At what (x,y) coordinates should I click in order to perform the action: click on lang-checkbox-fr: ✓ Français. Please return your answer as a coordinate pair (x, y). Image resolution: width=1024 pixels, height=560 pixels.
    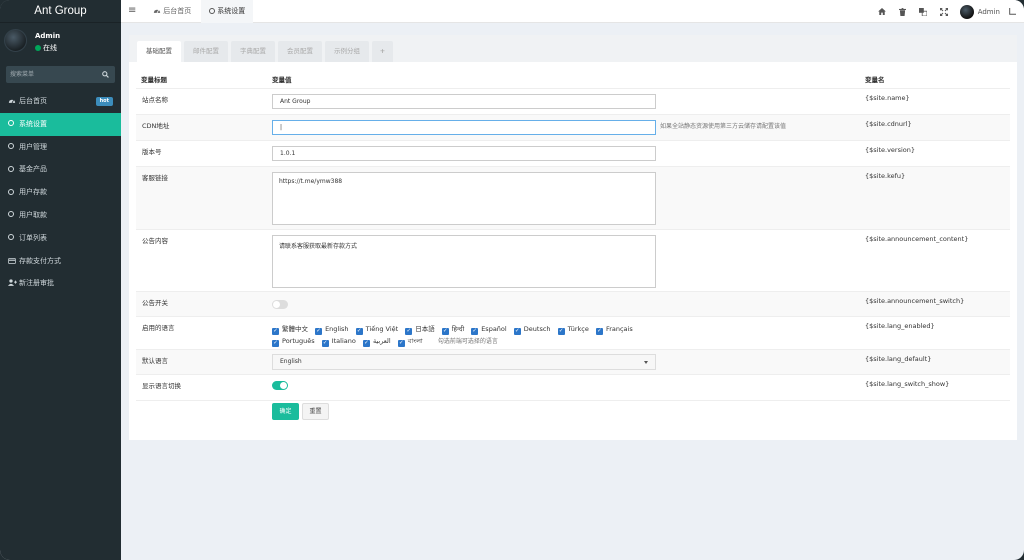
    Looking at the image, I should click on (614, 329).